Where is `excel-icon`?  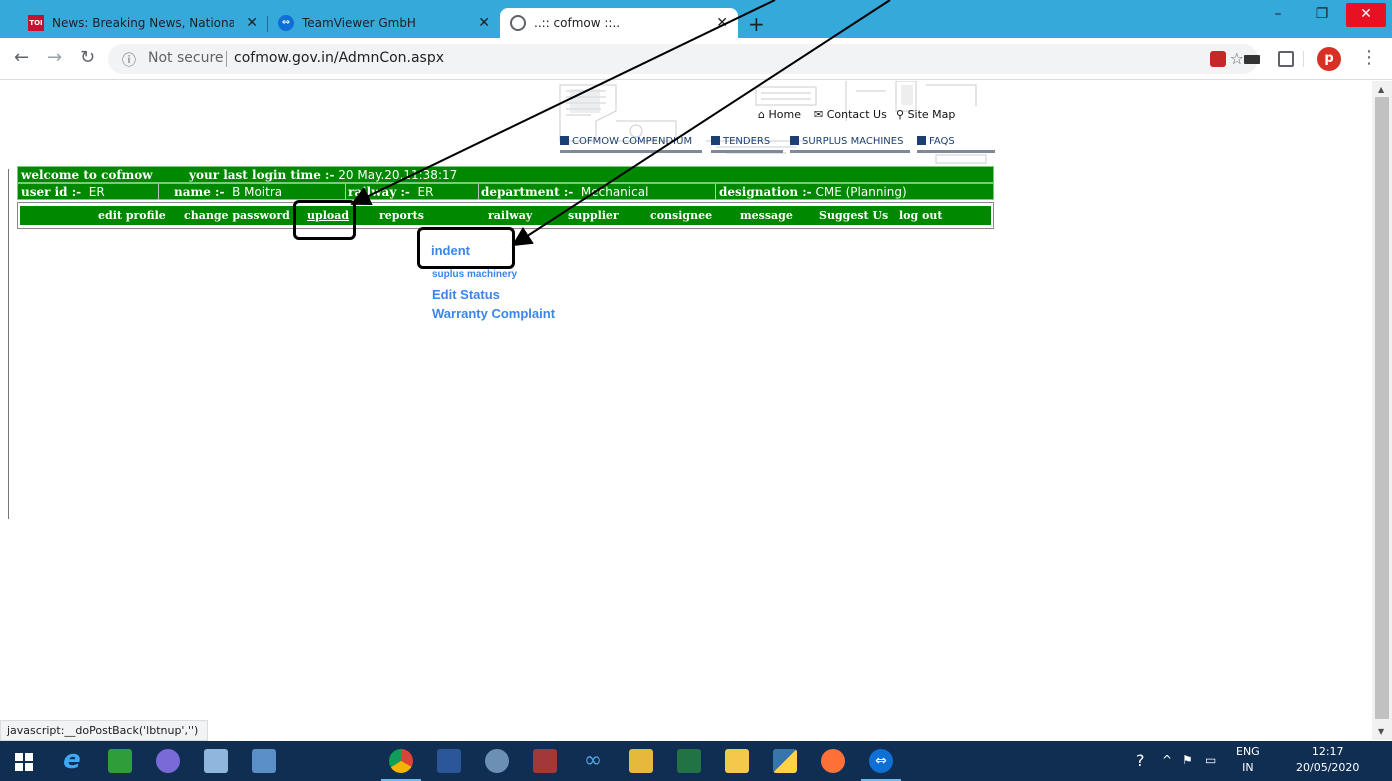
excel-icon is located at coordinates (689, 761).